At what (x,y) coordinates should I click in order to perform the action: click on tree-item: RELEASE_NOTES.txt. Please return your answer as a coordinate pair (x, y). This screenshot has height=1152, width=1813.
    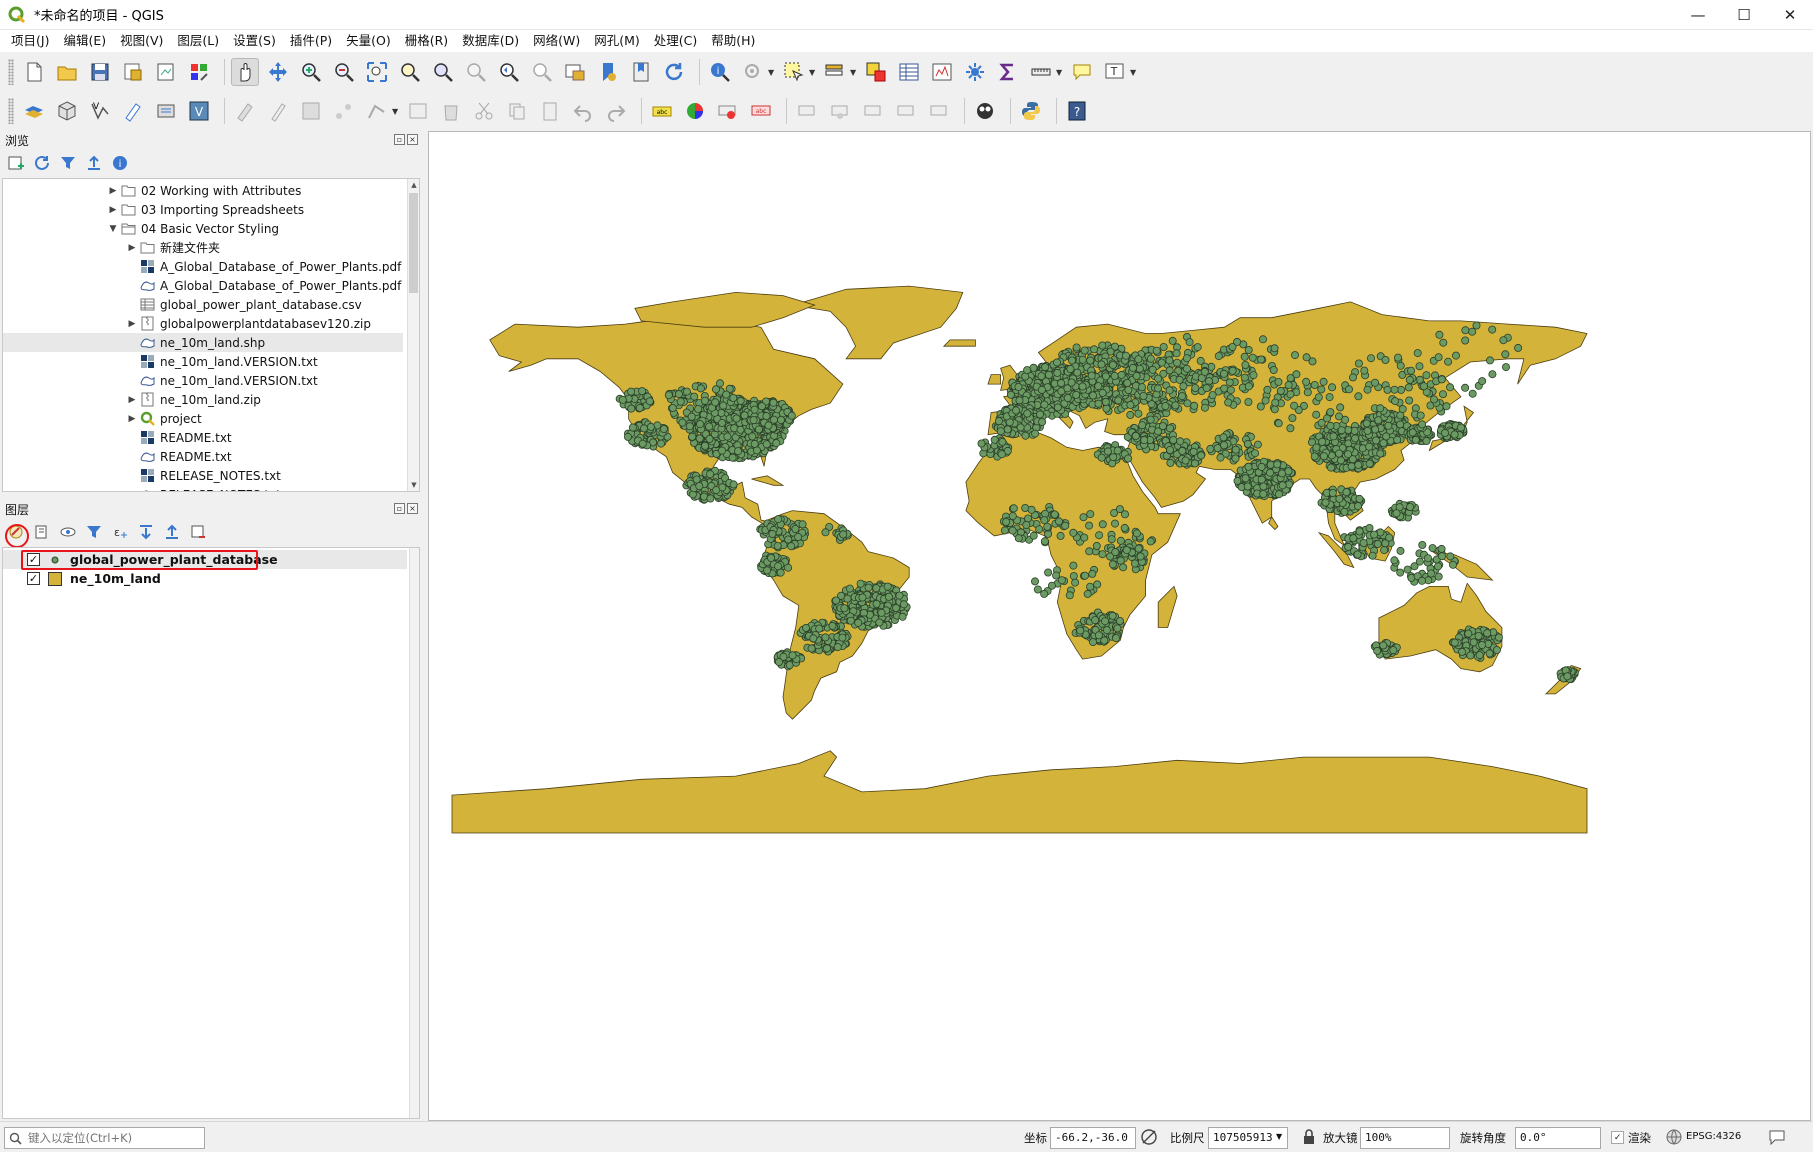
    Looking at the image, I should click on (203, 475).